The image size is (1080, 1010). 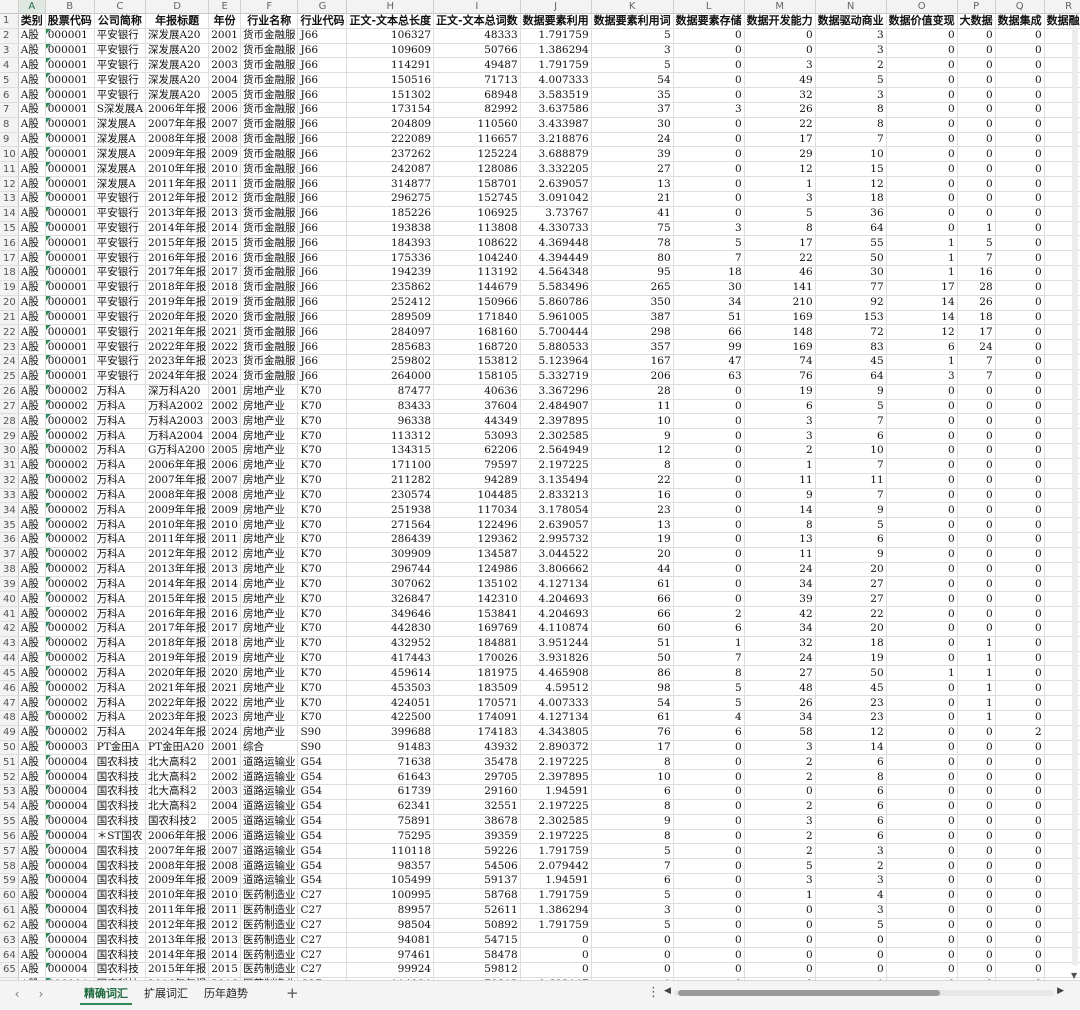 I want to click on cell: 45, so click(x=851, y=362).